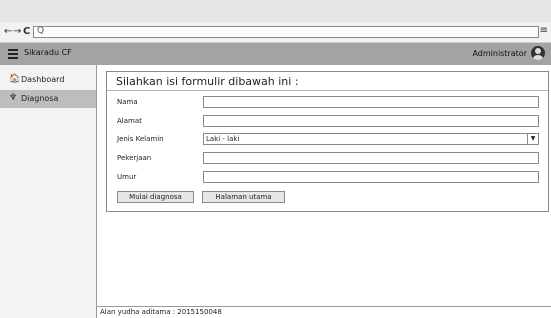  I want to click on user-avatar-icon, so click(538, 53).